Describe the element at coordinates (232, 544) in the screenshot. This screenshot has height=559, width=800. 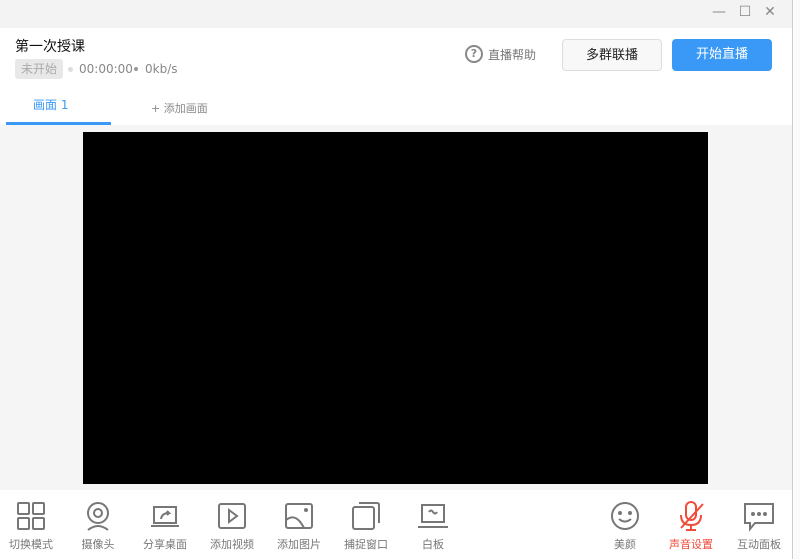
I see `tool-label: 添加视频` at that location.